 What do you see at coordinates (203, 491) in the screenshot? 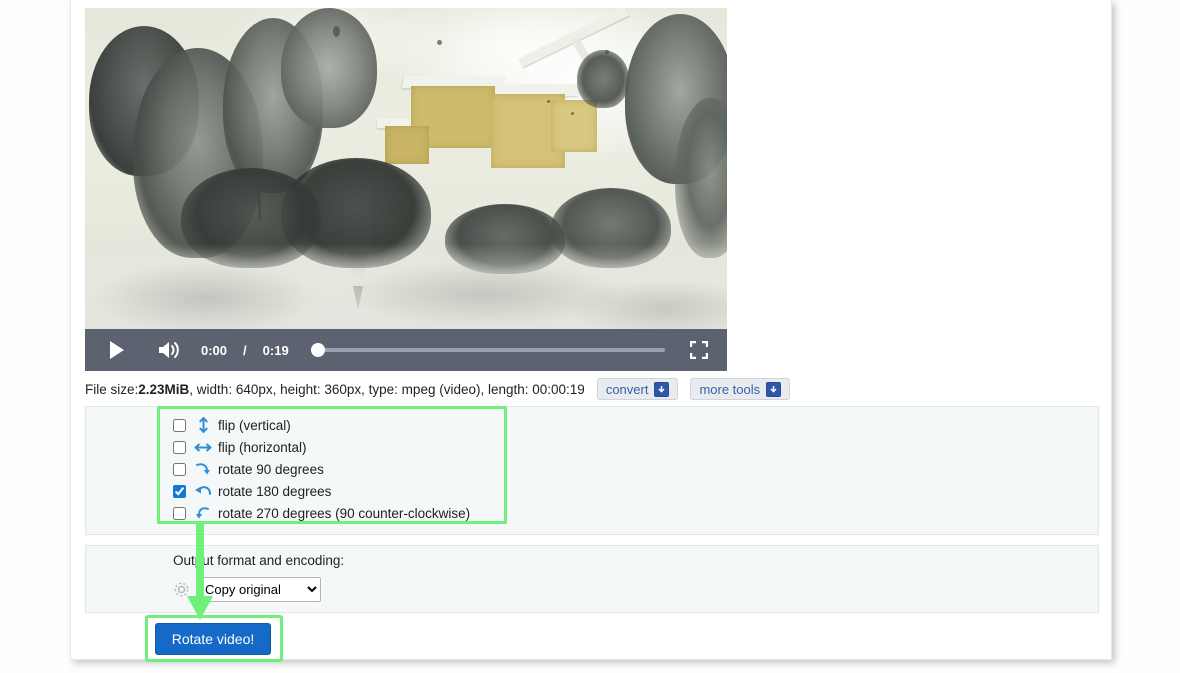
I see `rotate-180-icon` at bounding box center [203, 491].